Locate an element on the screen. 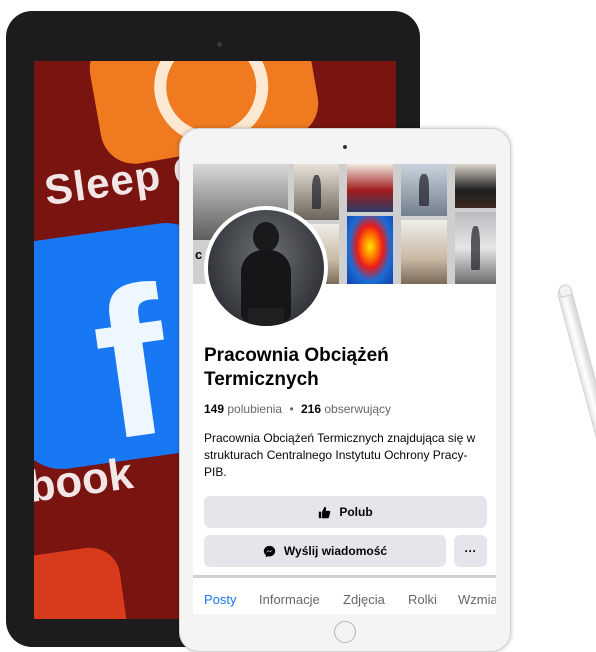  likes-count: 149 is located at coordinates (214, 409).